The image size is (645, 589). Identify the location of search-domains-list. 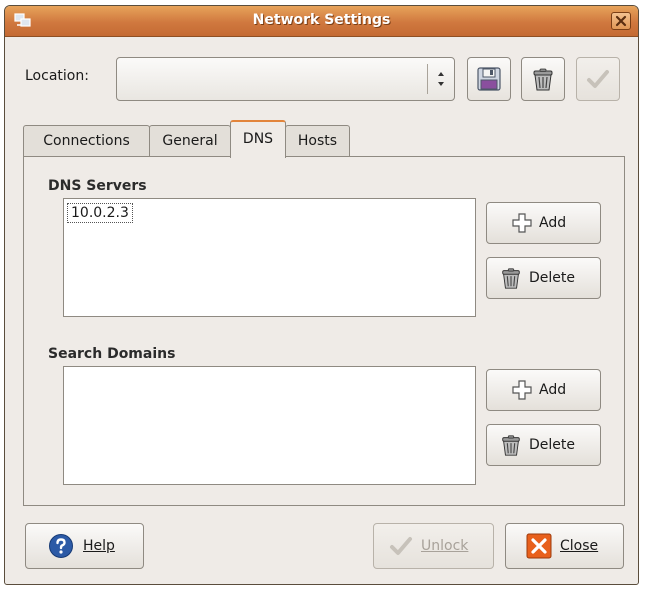
(269, 425).